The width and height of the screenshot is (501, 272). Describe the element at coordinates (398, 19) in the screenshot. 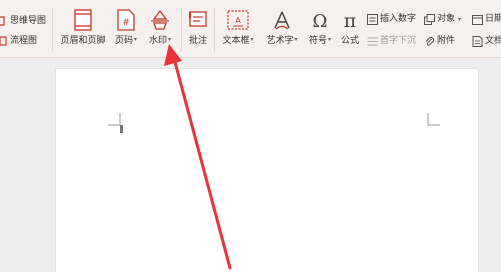

I see `insert-number-label: 插入数字` at that location.